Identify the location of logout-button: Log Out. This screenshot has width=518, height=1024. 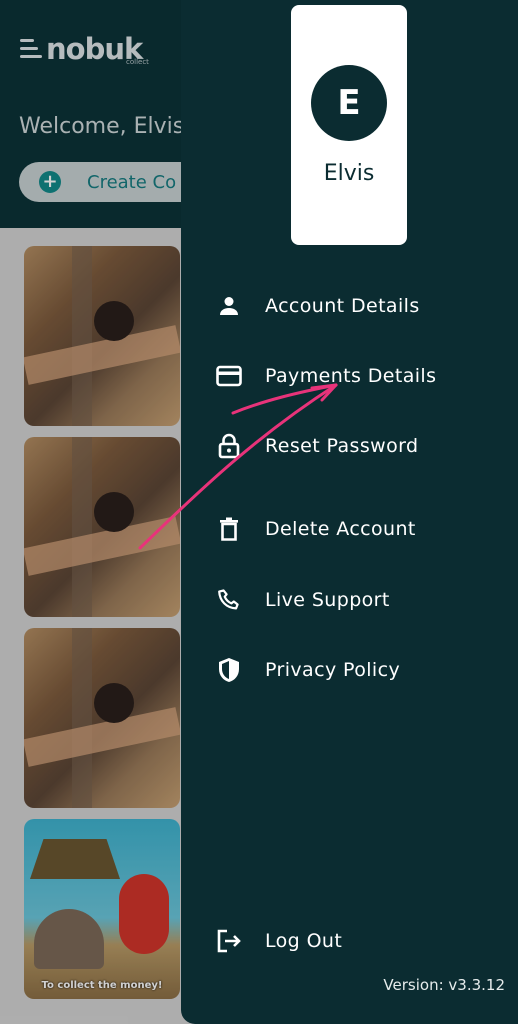
(360, 941).